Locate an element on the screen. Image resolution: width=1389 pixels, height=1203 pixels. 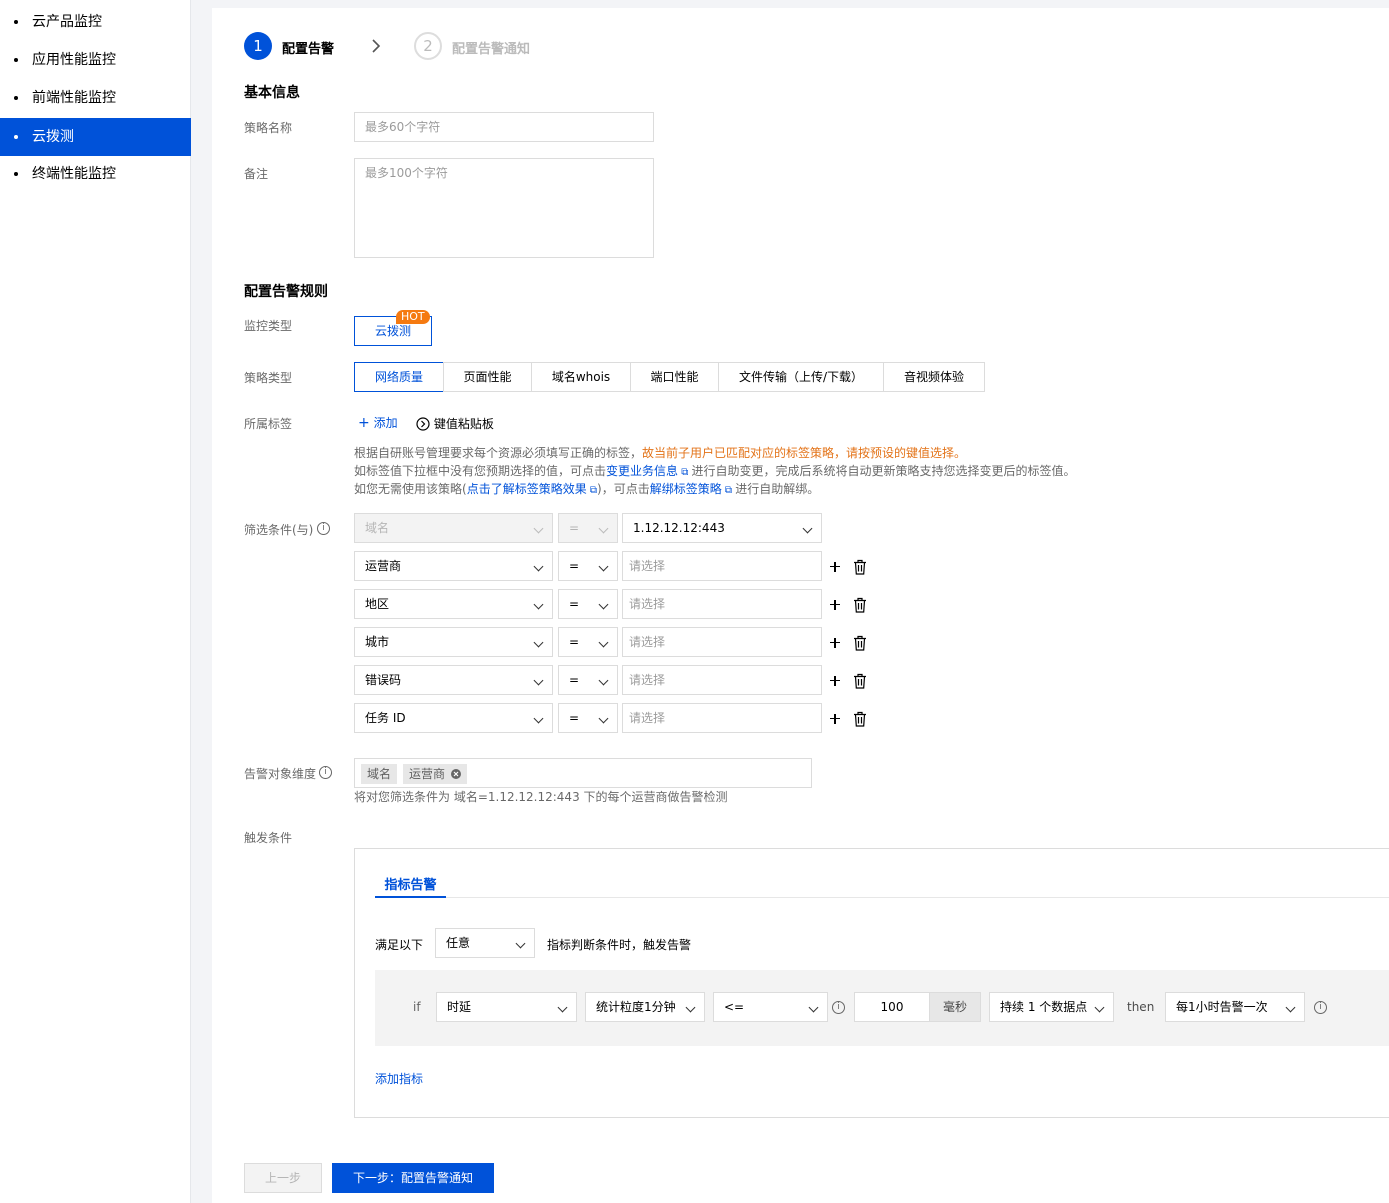
frequency-text: 每1小时告警一次 is located at coordinates (1222, 1007).